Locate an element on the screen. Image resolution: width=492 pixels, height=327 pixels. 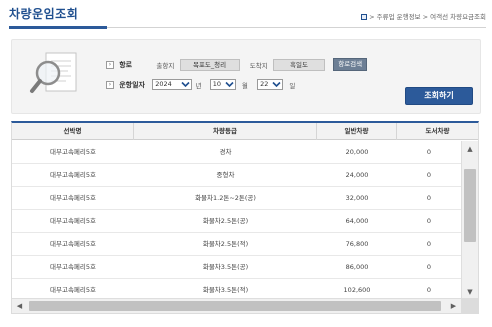
inquiry-button: 조회하기 is located at coordinates (439, 96).